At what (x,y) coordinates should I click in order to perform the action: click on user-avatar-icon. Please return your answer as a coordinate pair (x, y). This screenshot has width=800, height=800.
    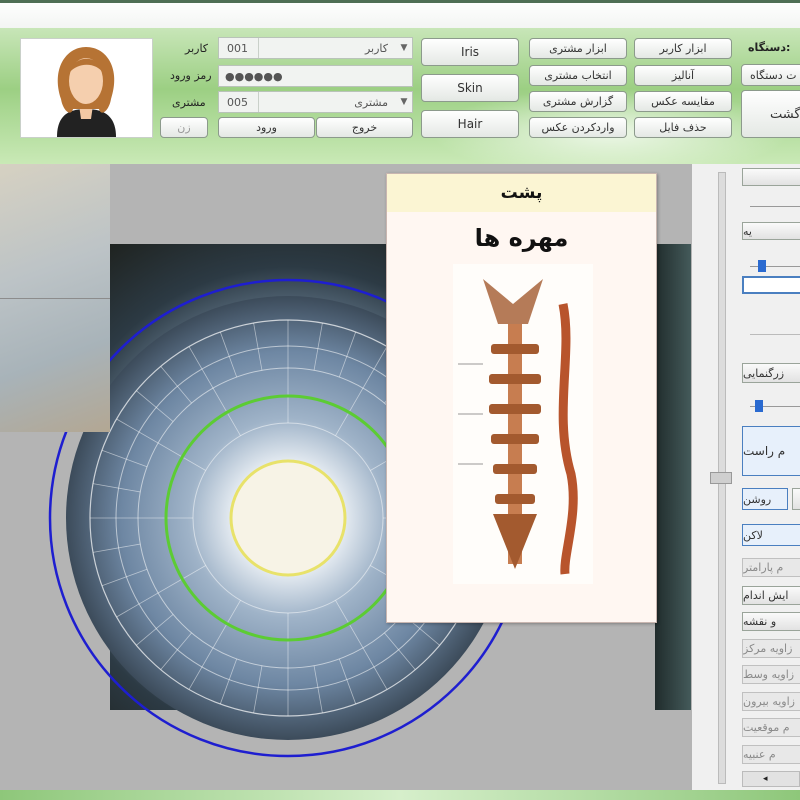
    Looking at the image, I should click on (86, 92).